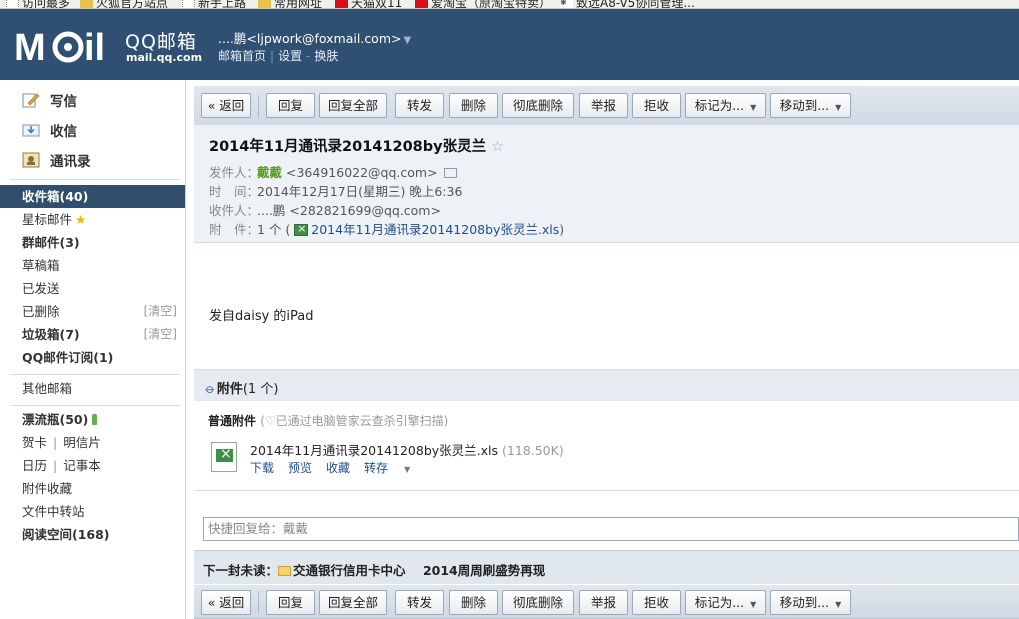 The height and width of the screenshot is (619, 1019). I want to click on folder-file-transfer: 文件中转站, so click(92, 511).